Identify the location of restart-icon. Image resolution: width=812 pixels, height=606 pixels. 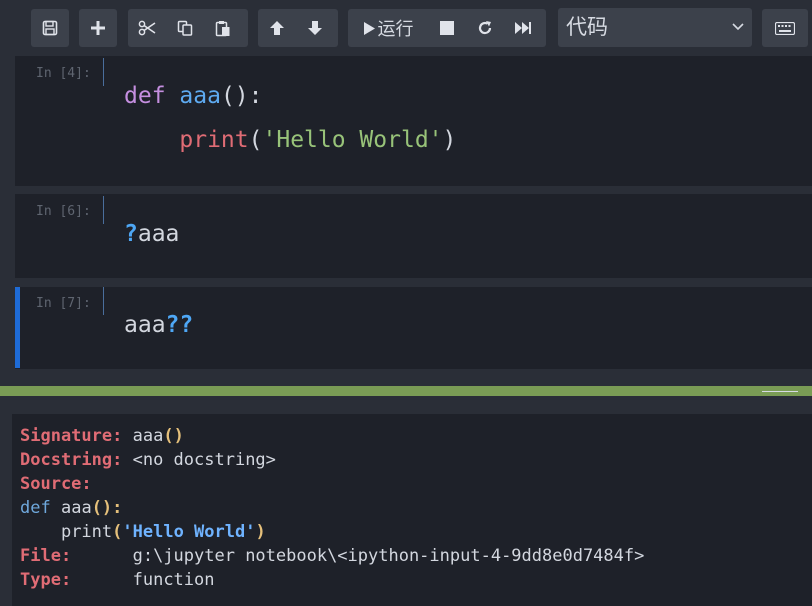
(485, 28).